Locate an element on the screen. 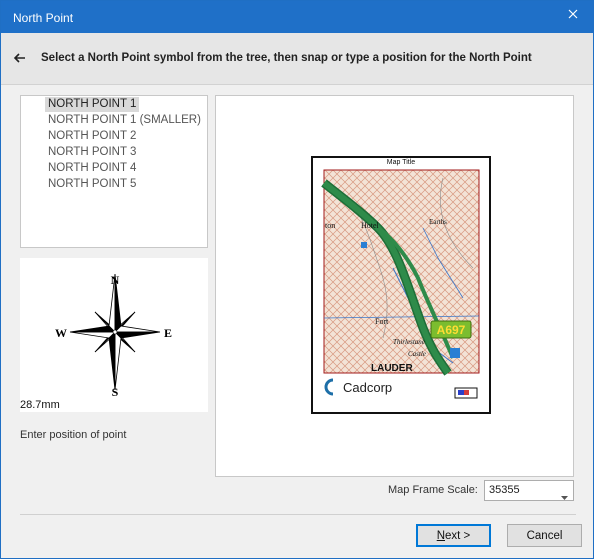 The height and width of the screenshot is (559, 594). tree-item-north-point-5: NORTH POINT 5 is located at coordinates (92, 184).